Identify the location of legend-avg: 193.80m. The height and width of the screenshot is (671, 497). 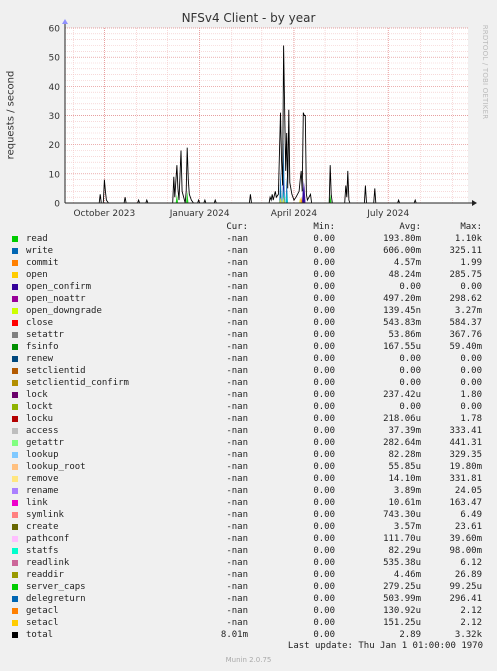
(402, 239).